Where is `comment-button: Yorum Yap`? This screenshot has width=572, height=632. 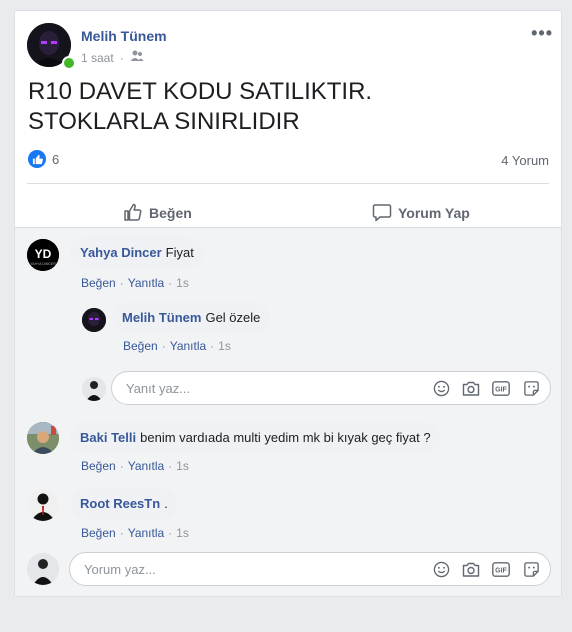
comment-button: Yorum Yap is located at coordinates (421, 213).